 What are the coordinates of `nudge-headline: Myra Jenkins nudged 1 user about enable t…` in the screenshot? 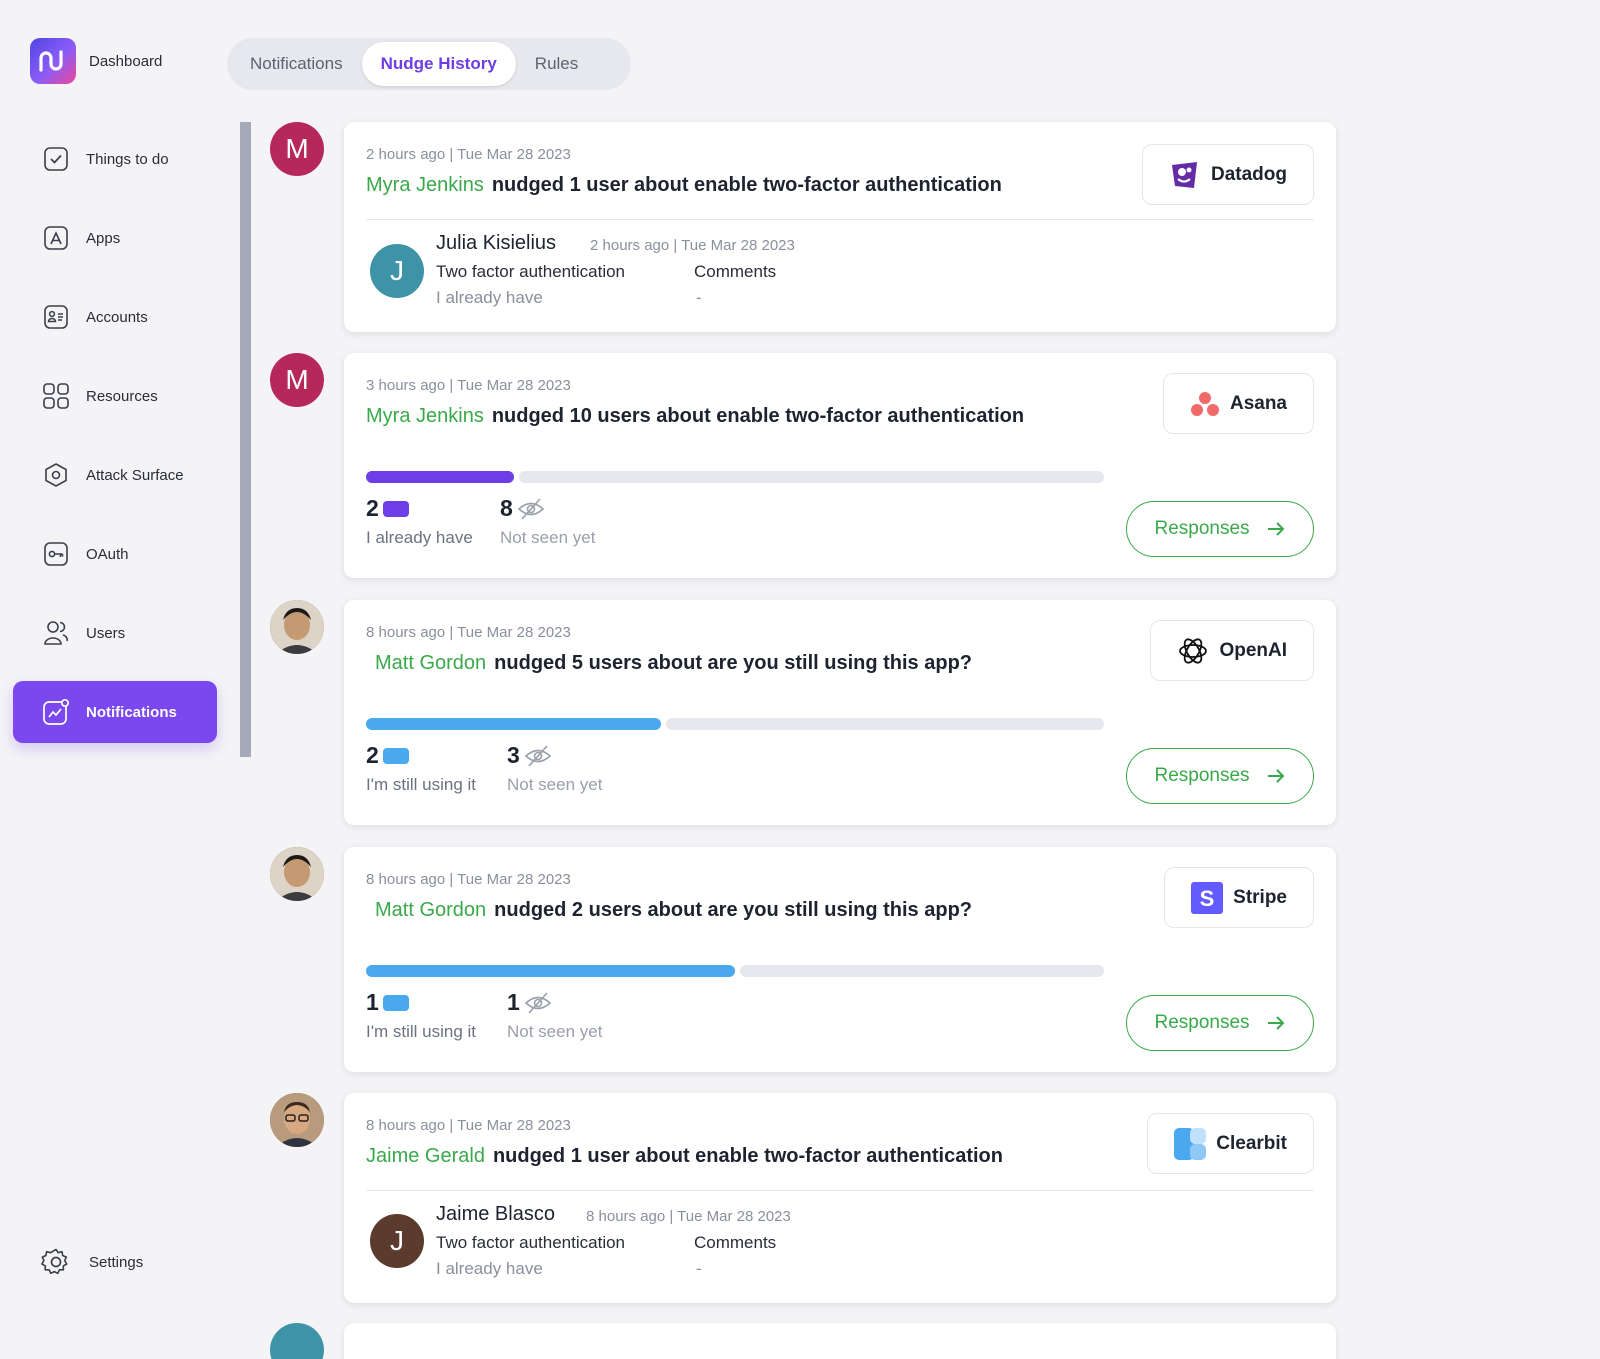 It's located at (684, 185).